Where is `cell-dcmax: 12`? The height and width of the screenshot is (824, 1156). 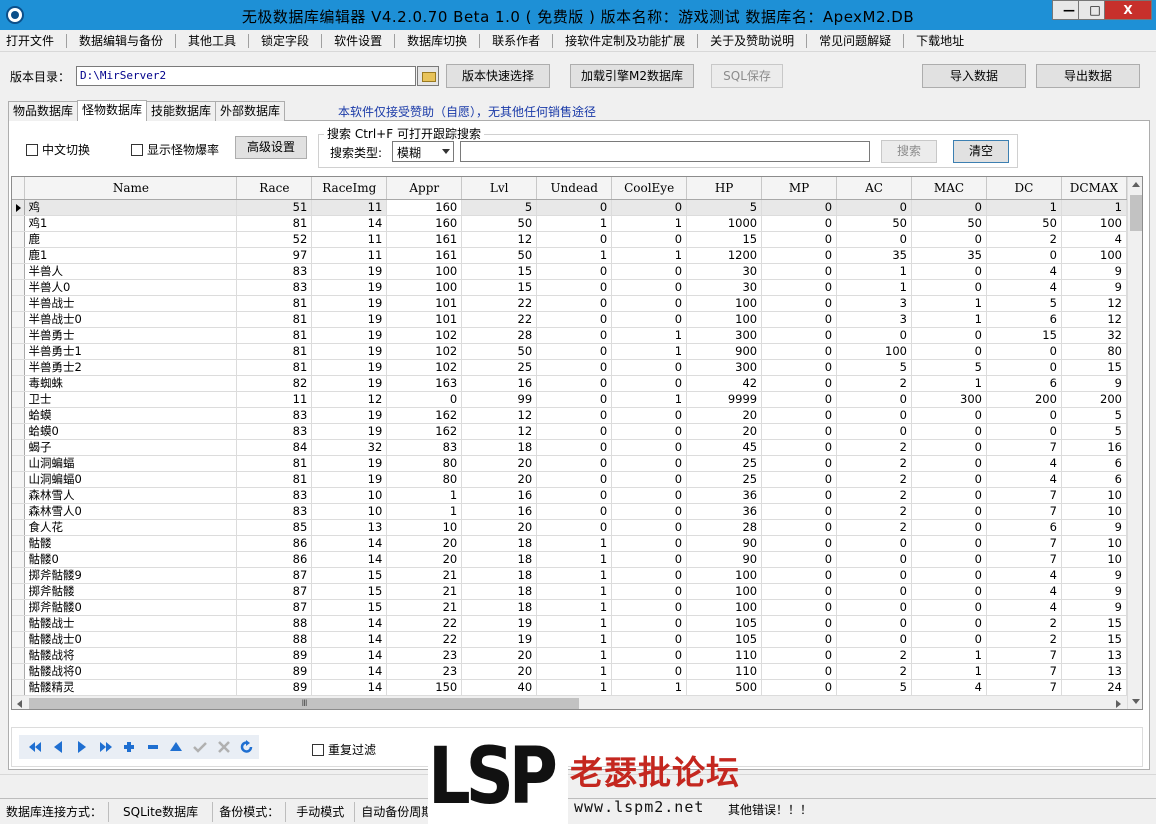 cell-dcmax: 12 is located at coordinates (1094, 319).